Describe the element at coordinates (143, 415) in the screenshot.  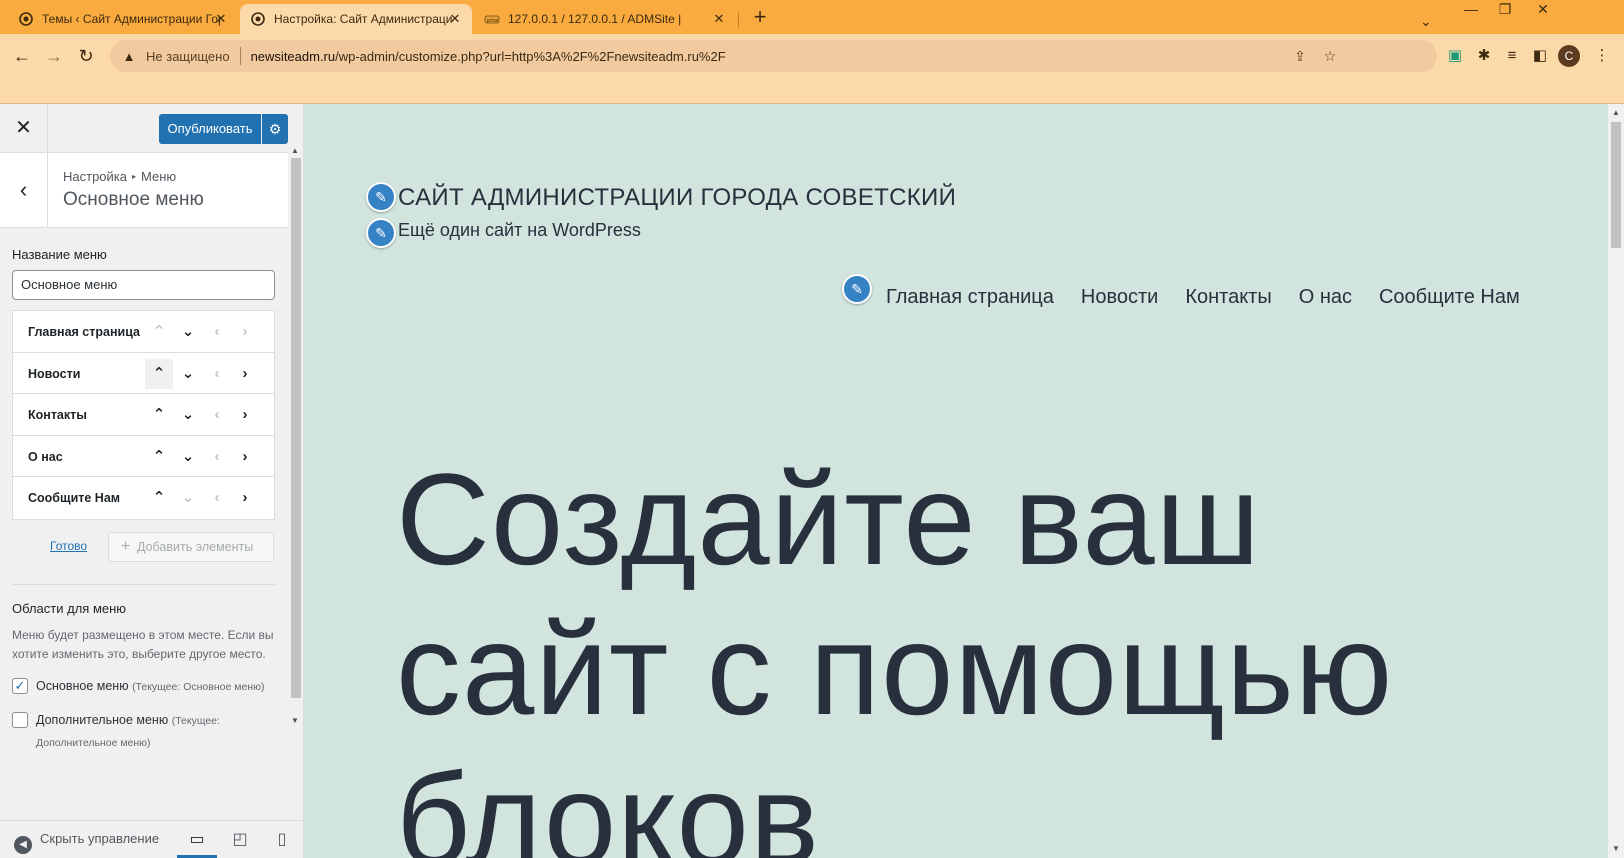
I see `menu-item: Контакты ⌃ ⌄ ‹ ›` at that location.